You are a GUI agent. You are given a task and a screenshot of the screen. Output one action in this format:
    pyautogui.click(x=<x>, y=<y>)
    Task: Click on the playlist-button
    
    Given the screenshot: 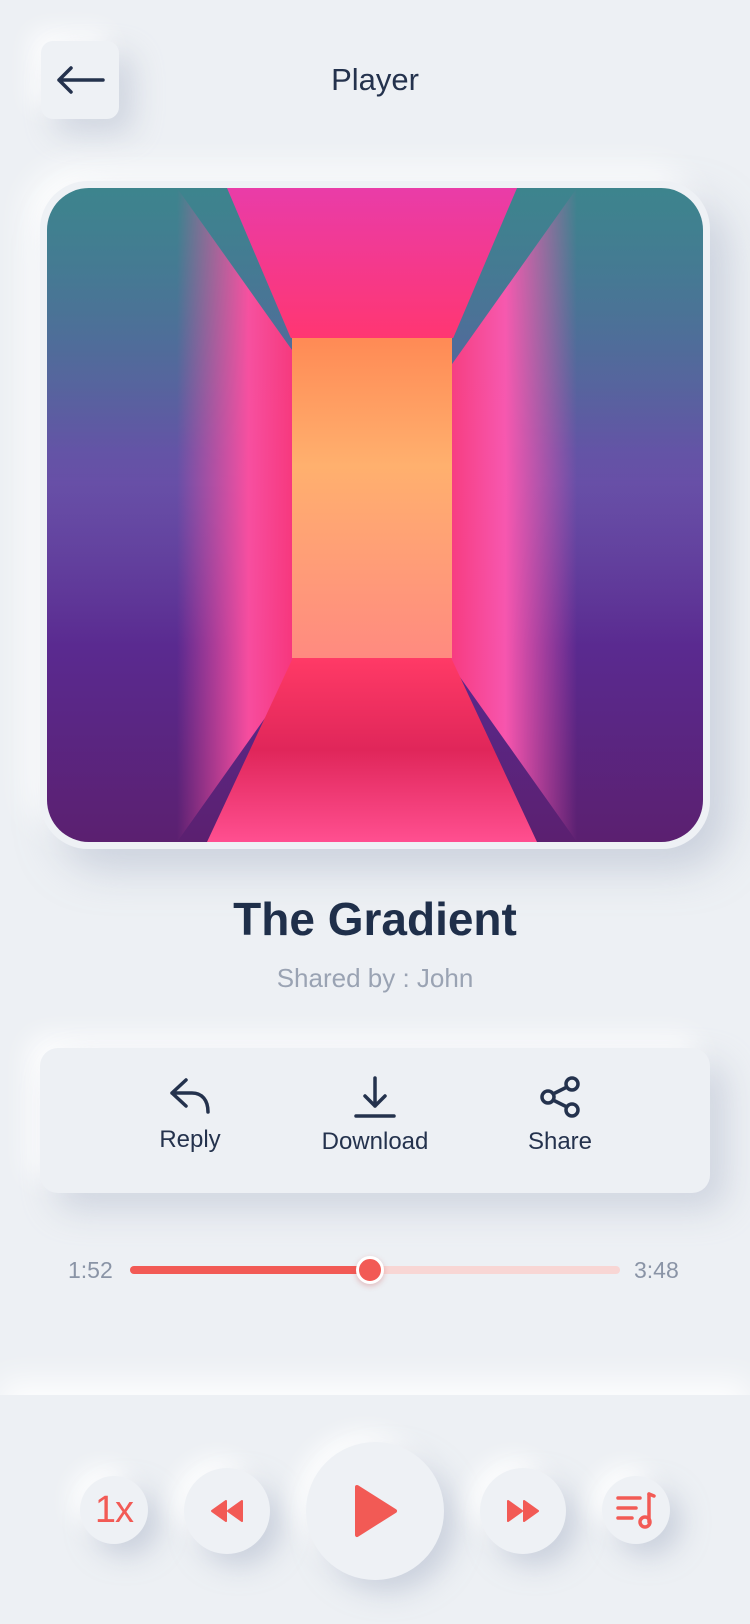 What is the action you would take?
    pyautogui.click(x=636, y=1510)
    